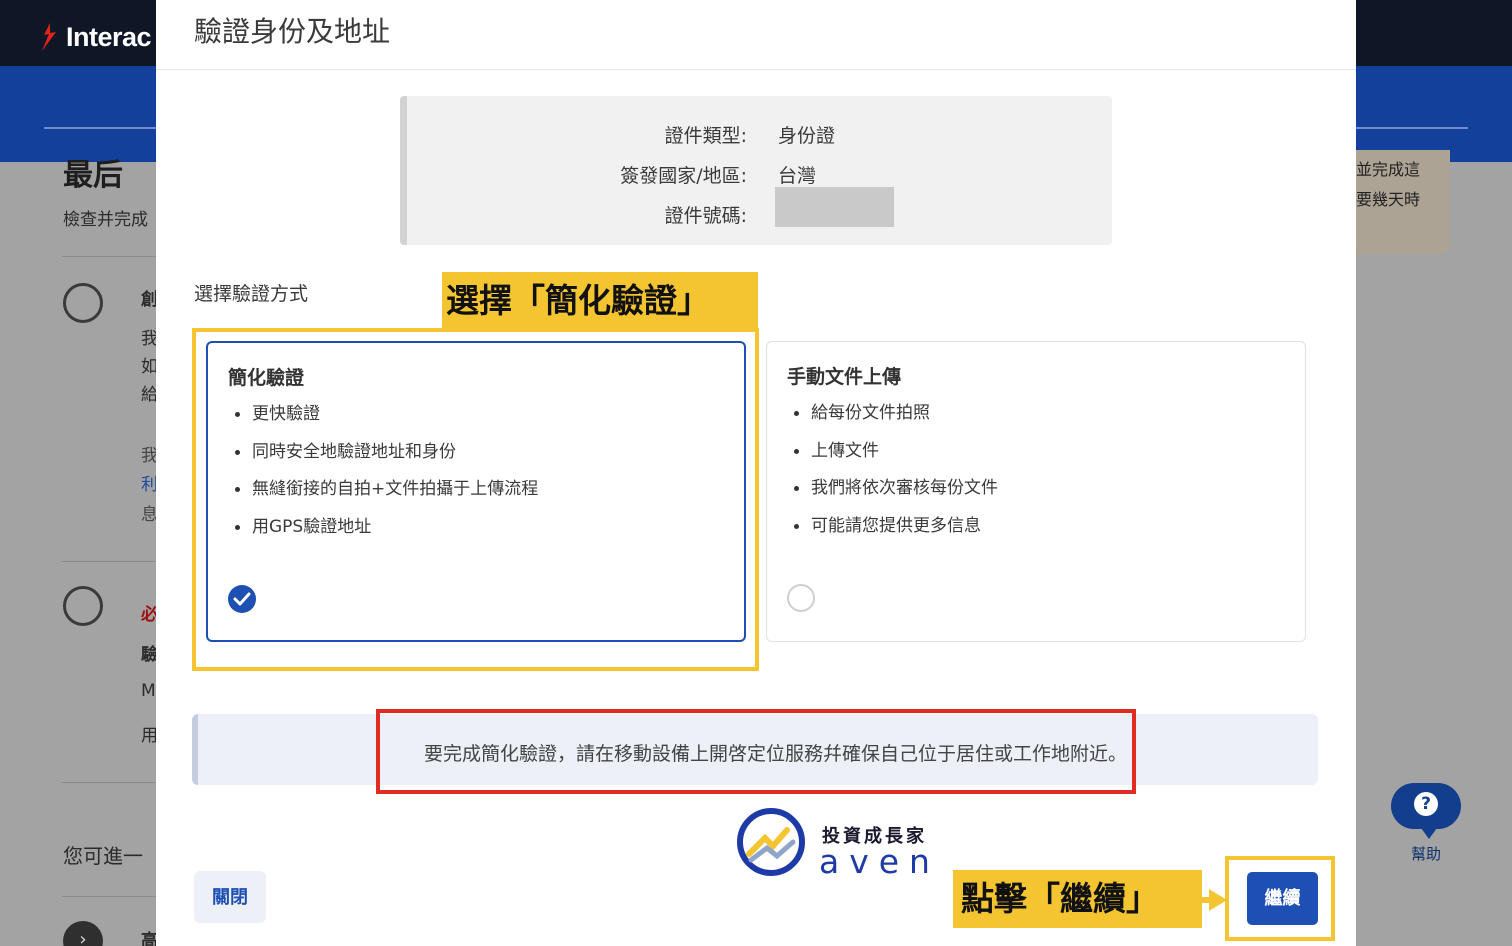 Image resolution: width=1512 pixels, height=946 pixels. Describe the element at coordinates (1218, 900) in the screenshot. I see `arrow-right-icon` at that location.